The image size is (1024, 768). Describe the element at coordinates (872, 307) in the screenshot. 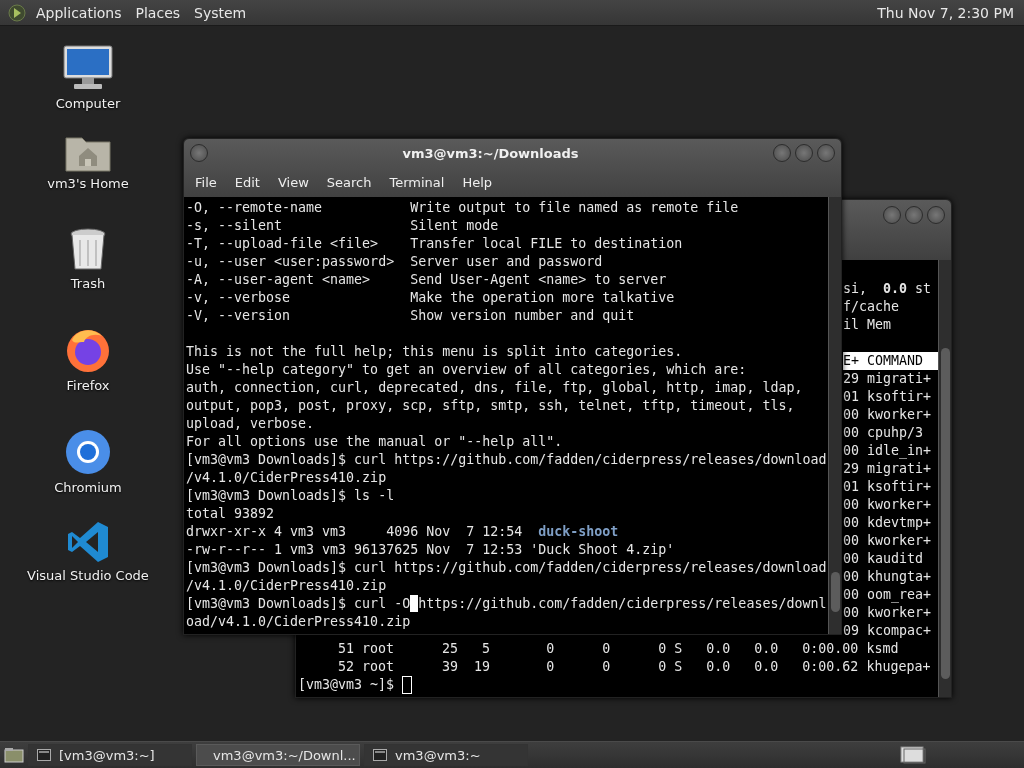

I see `terminal-line: f/cache` at that location.